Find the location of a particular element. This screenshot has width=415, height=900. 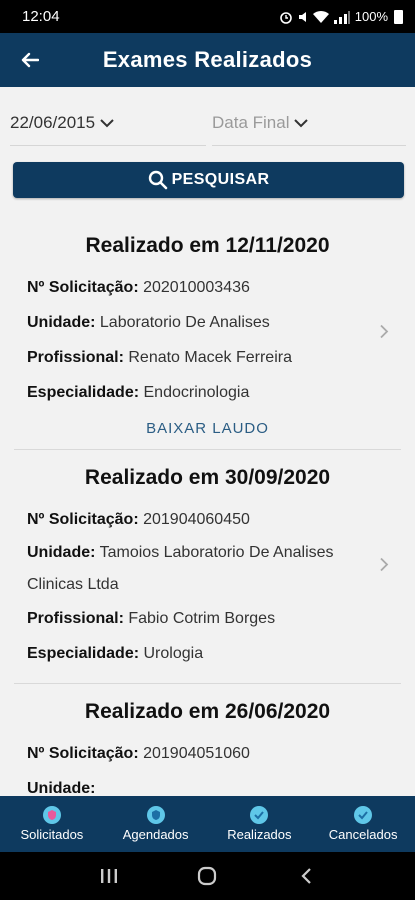

nav-solicitados: Solicitados is located at coordinates (52, 824).